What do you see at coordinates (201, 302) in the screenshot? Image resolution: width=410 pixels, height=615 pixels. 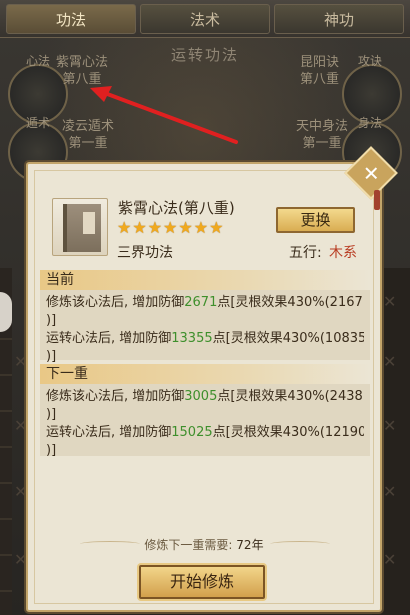 I see `effect-value: 2671` at bounding box center [201, 302].